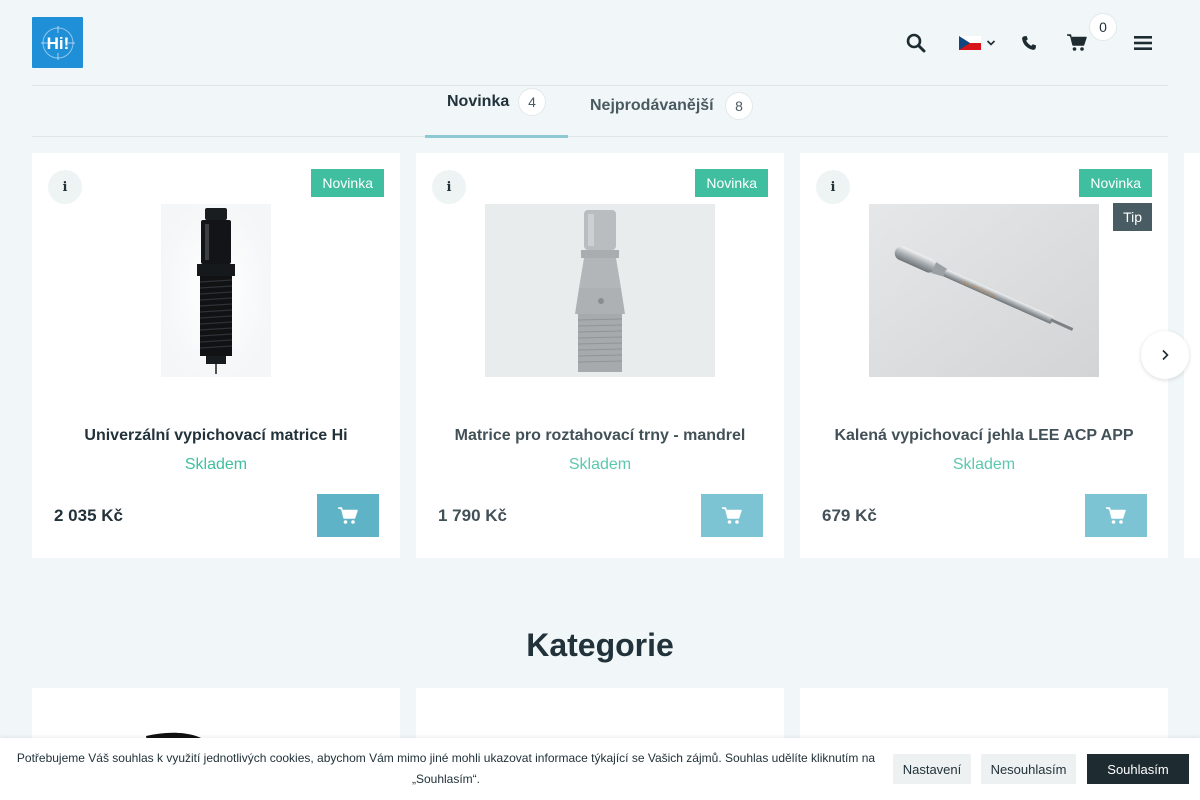 The width and height of the screenshot is (1200, 800). What do you see at coordinates (969, 43) in the screenshot?
I see `flag-cz-icon` at bounding box center [969, 43].